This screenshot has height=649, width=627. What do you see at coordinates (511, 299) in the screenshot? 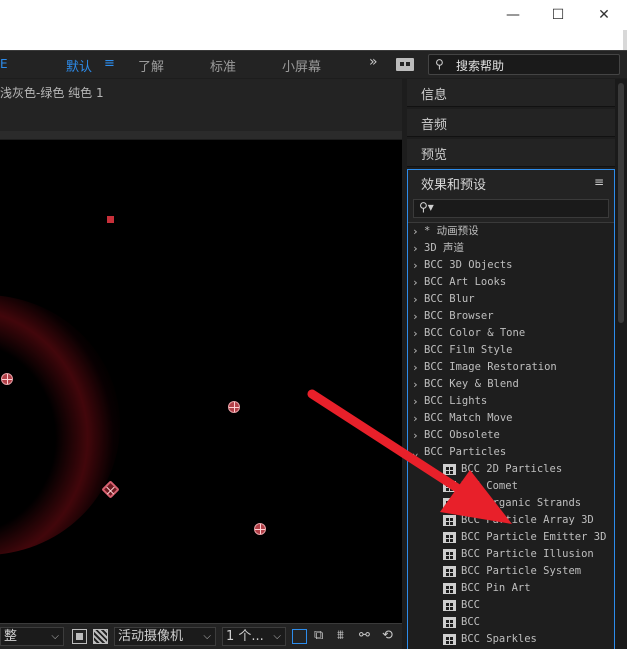
I see `tree-category: › BCC Blur` at bounding box center [511, 299].